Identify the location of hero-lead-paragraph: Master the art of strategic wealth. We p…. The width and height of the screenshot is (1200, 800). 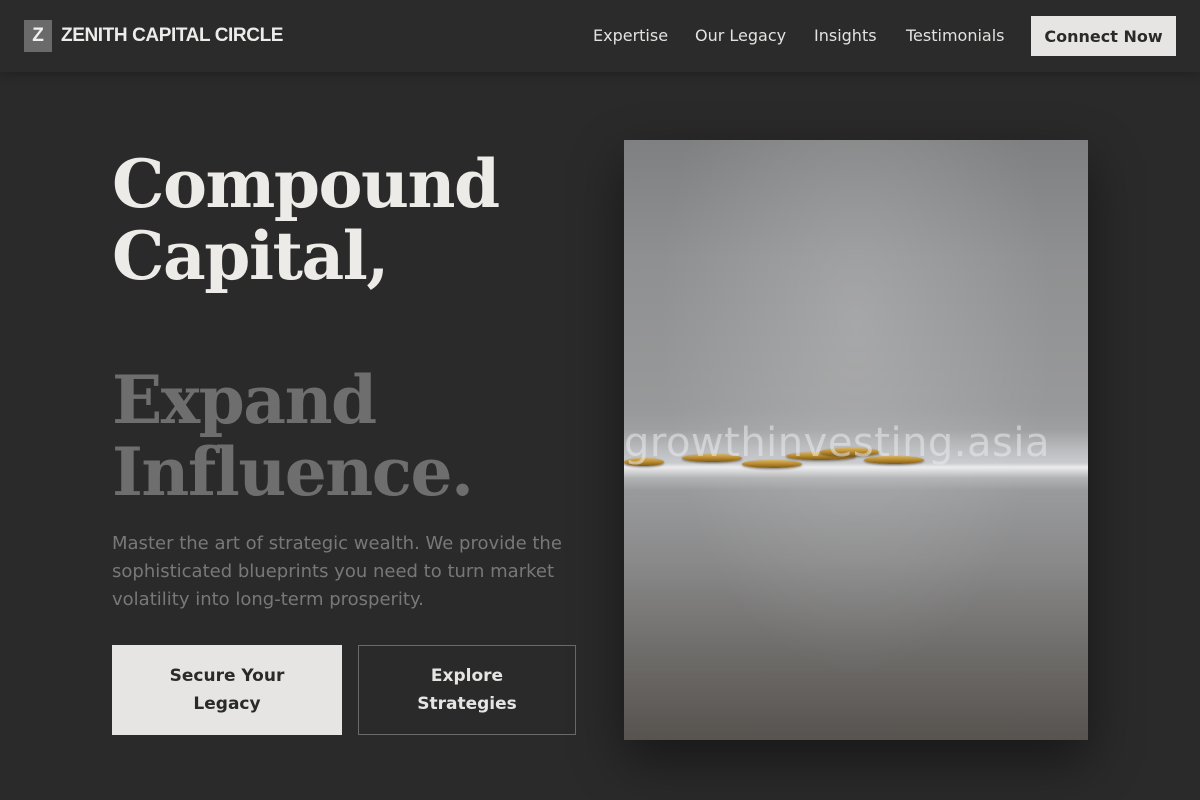
(337, 571).